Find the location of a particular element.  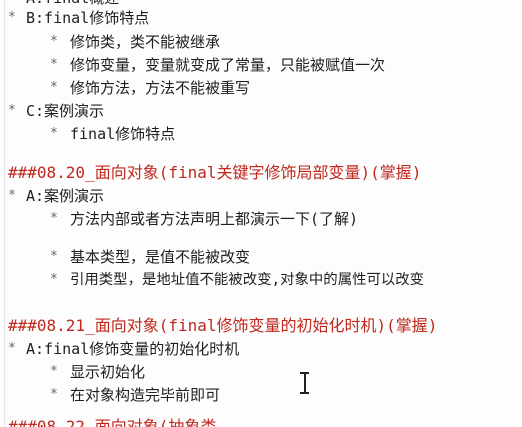

list-item: final修饰特点 is located at coordinates (123, 134).